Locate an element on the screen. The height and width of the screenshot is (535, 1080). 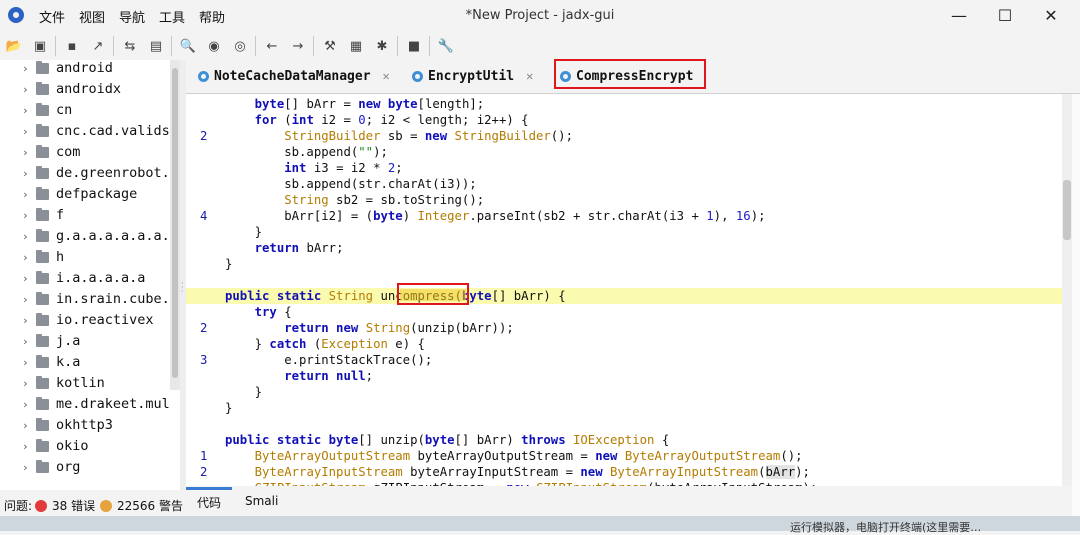
add-files-icon: ▣ is located at coordinates (40, 46).